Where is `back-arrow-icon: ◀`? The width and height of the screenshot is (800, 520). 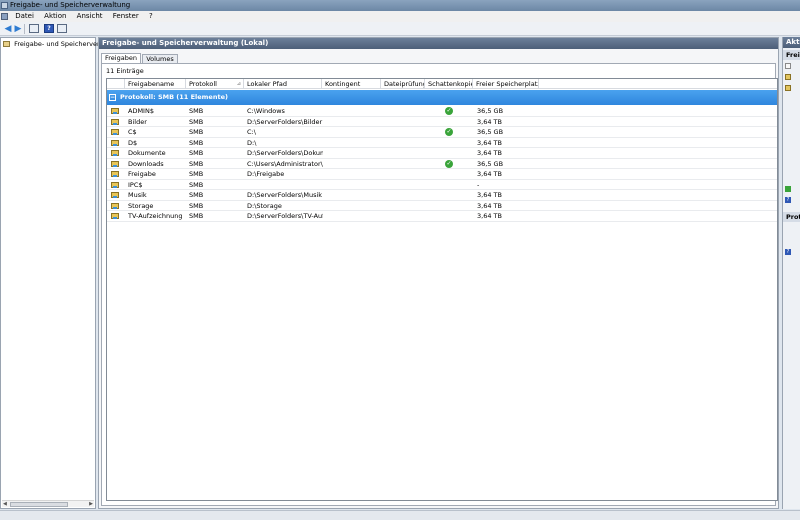
back-arrow-icon: ◀ is located at coordinates (8, 29).